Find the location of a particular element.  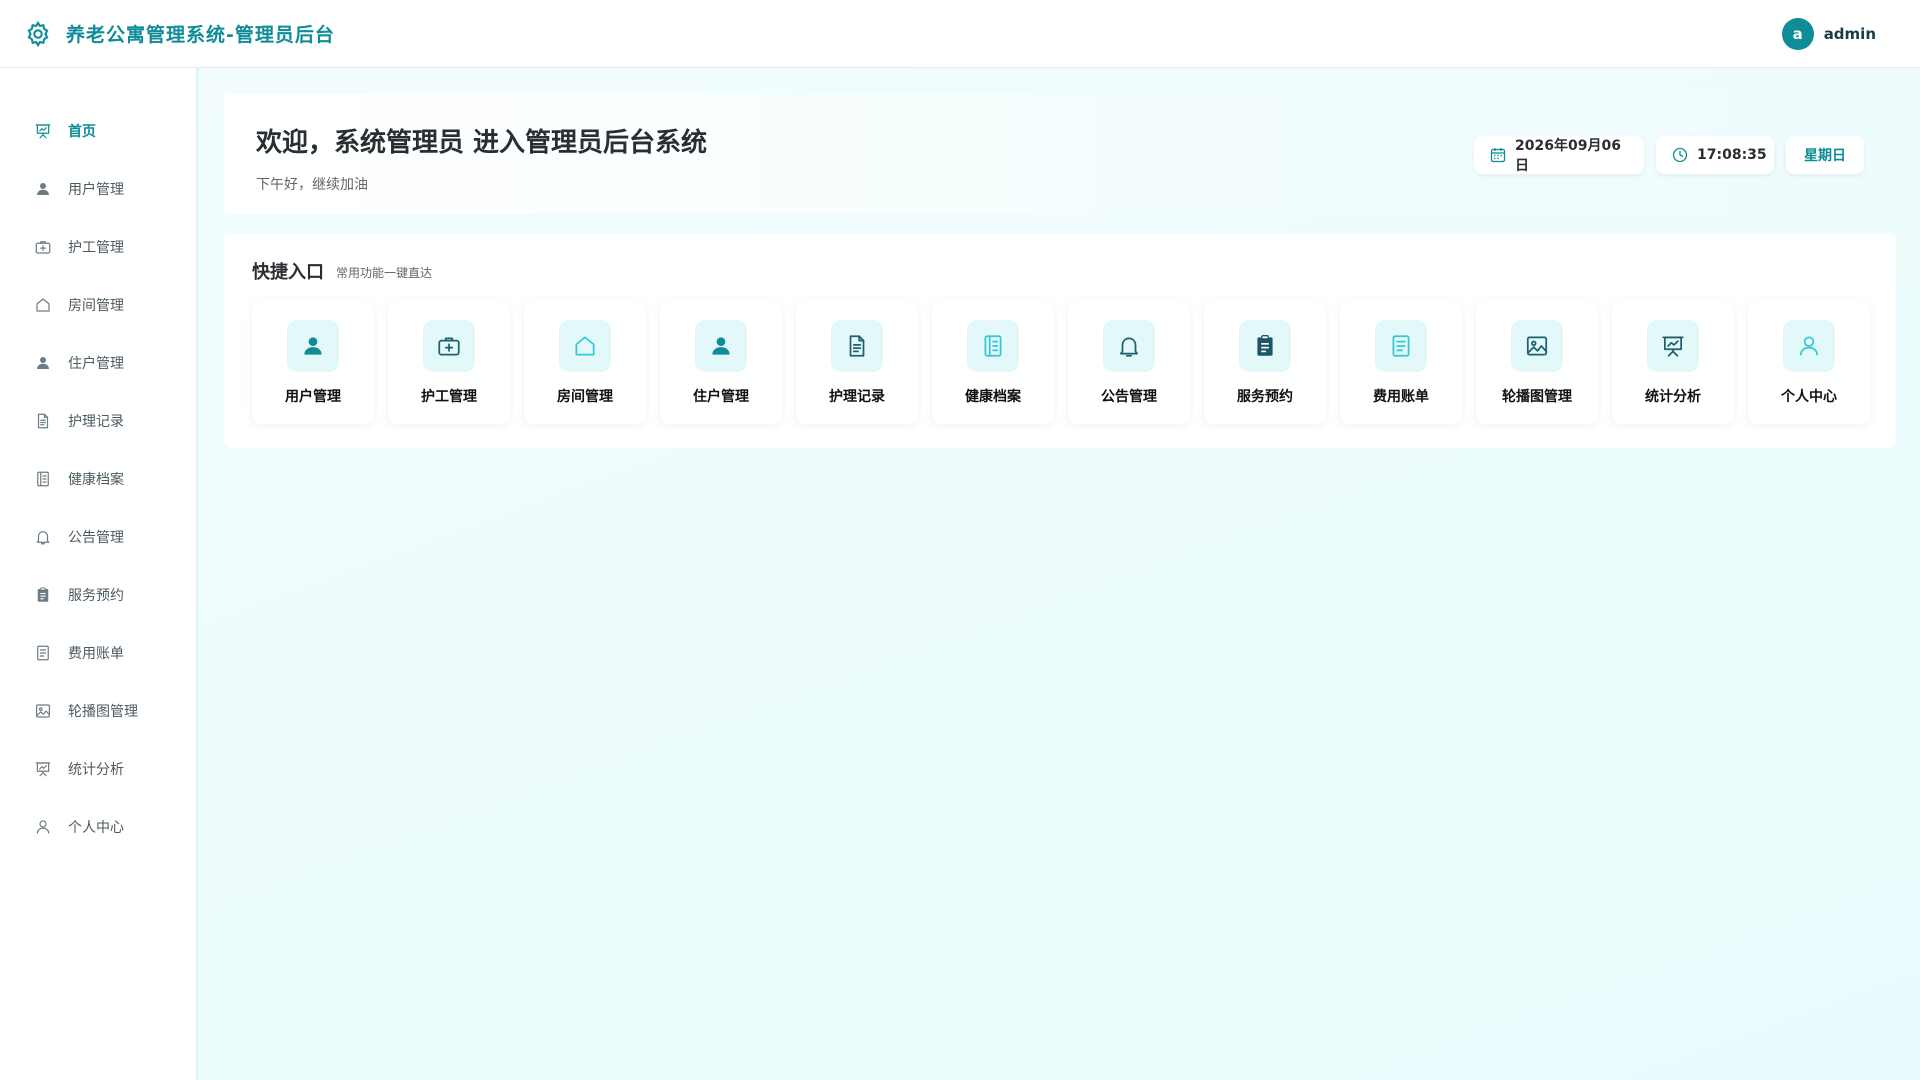

username: admin is located at coordinates (1850, 34).